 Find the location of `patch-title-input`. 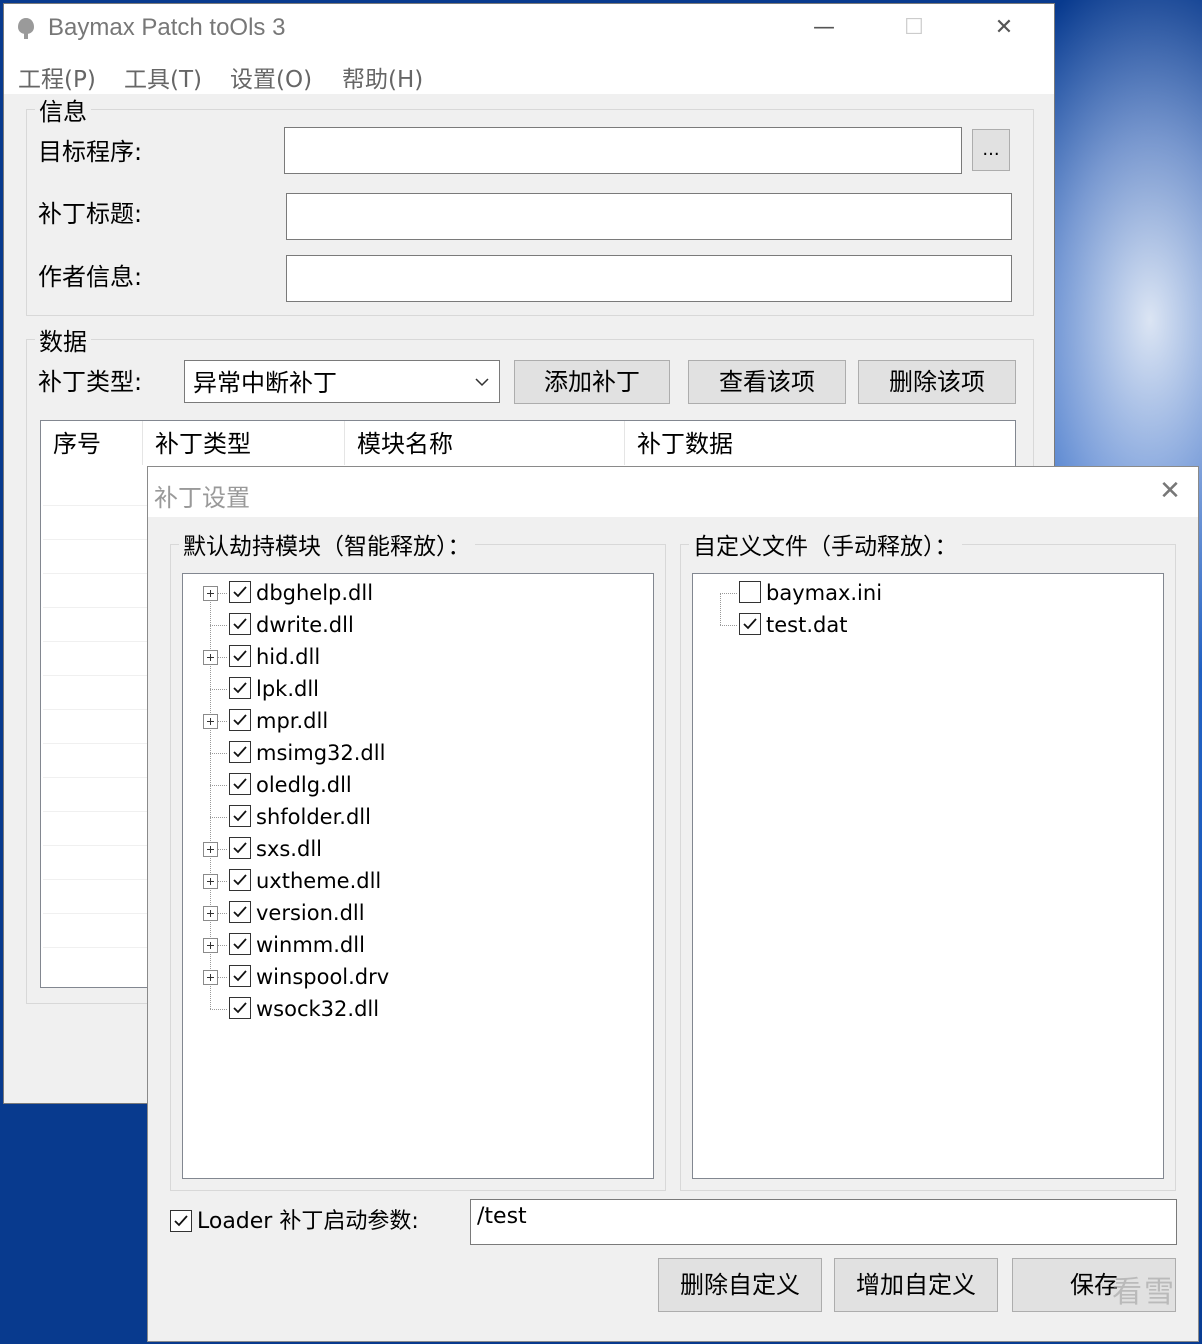

patch-title-input is located at coordinates (649, 216).